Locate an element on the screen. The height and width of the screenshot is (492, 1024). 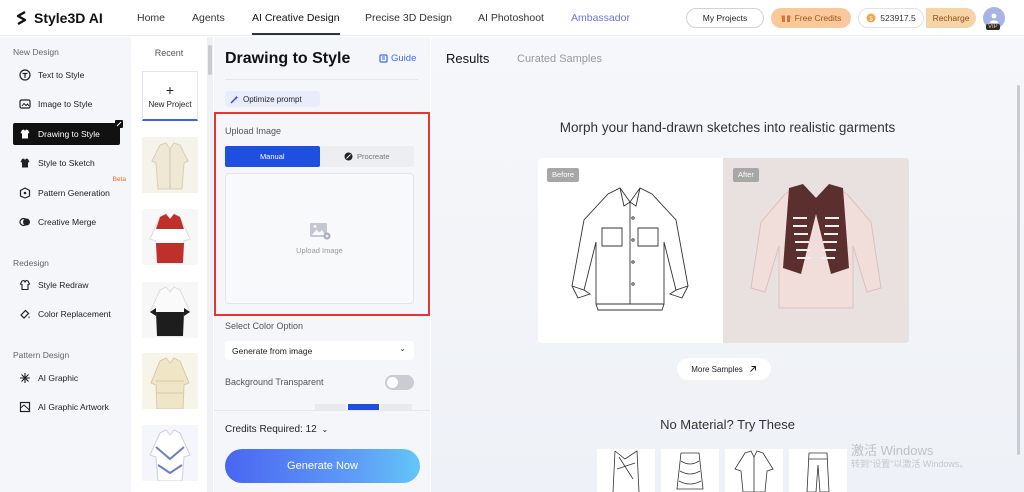
recharge-button: Recharge is located at coordinates (951, 18).